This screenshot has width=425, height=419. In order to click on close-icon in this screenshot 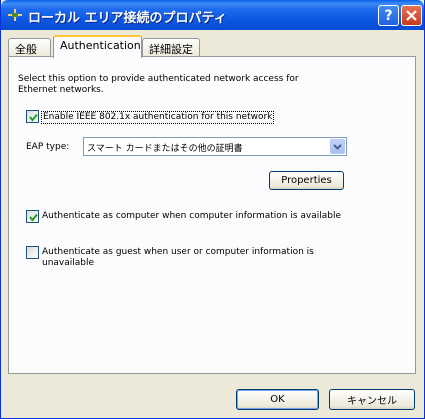, I will do `click(411, 15)`.